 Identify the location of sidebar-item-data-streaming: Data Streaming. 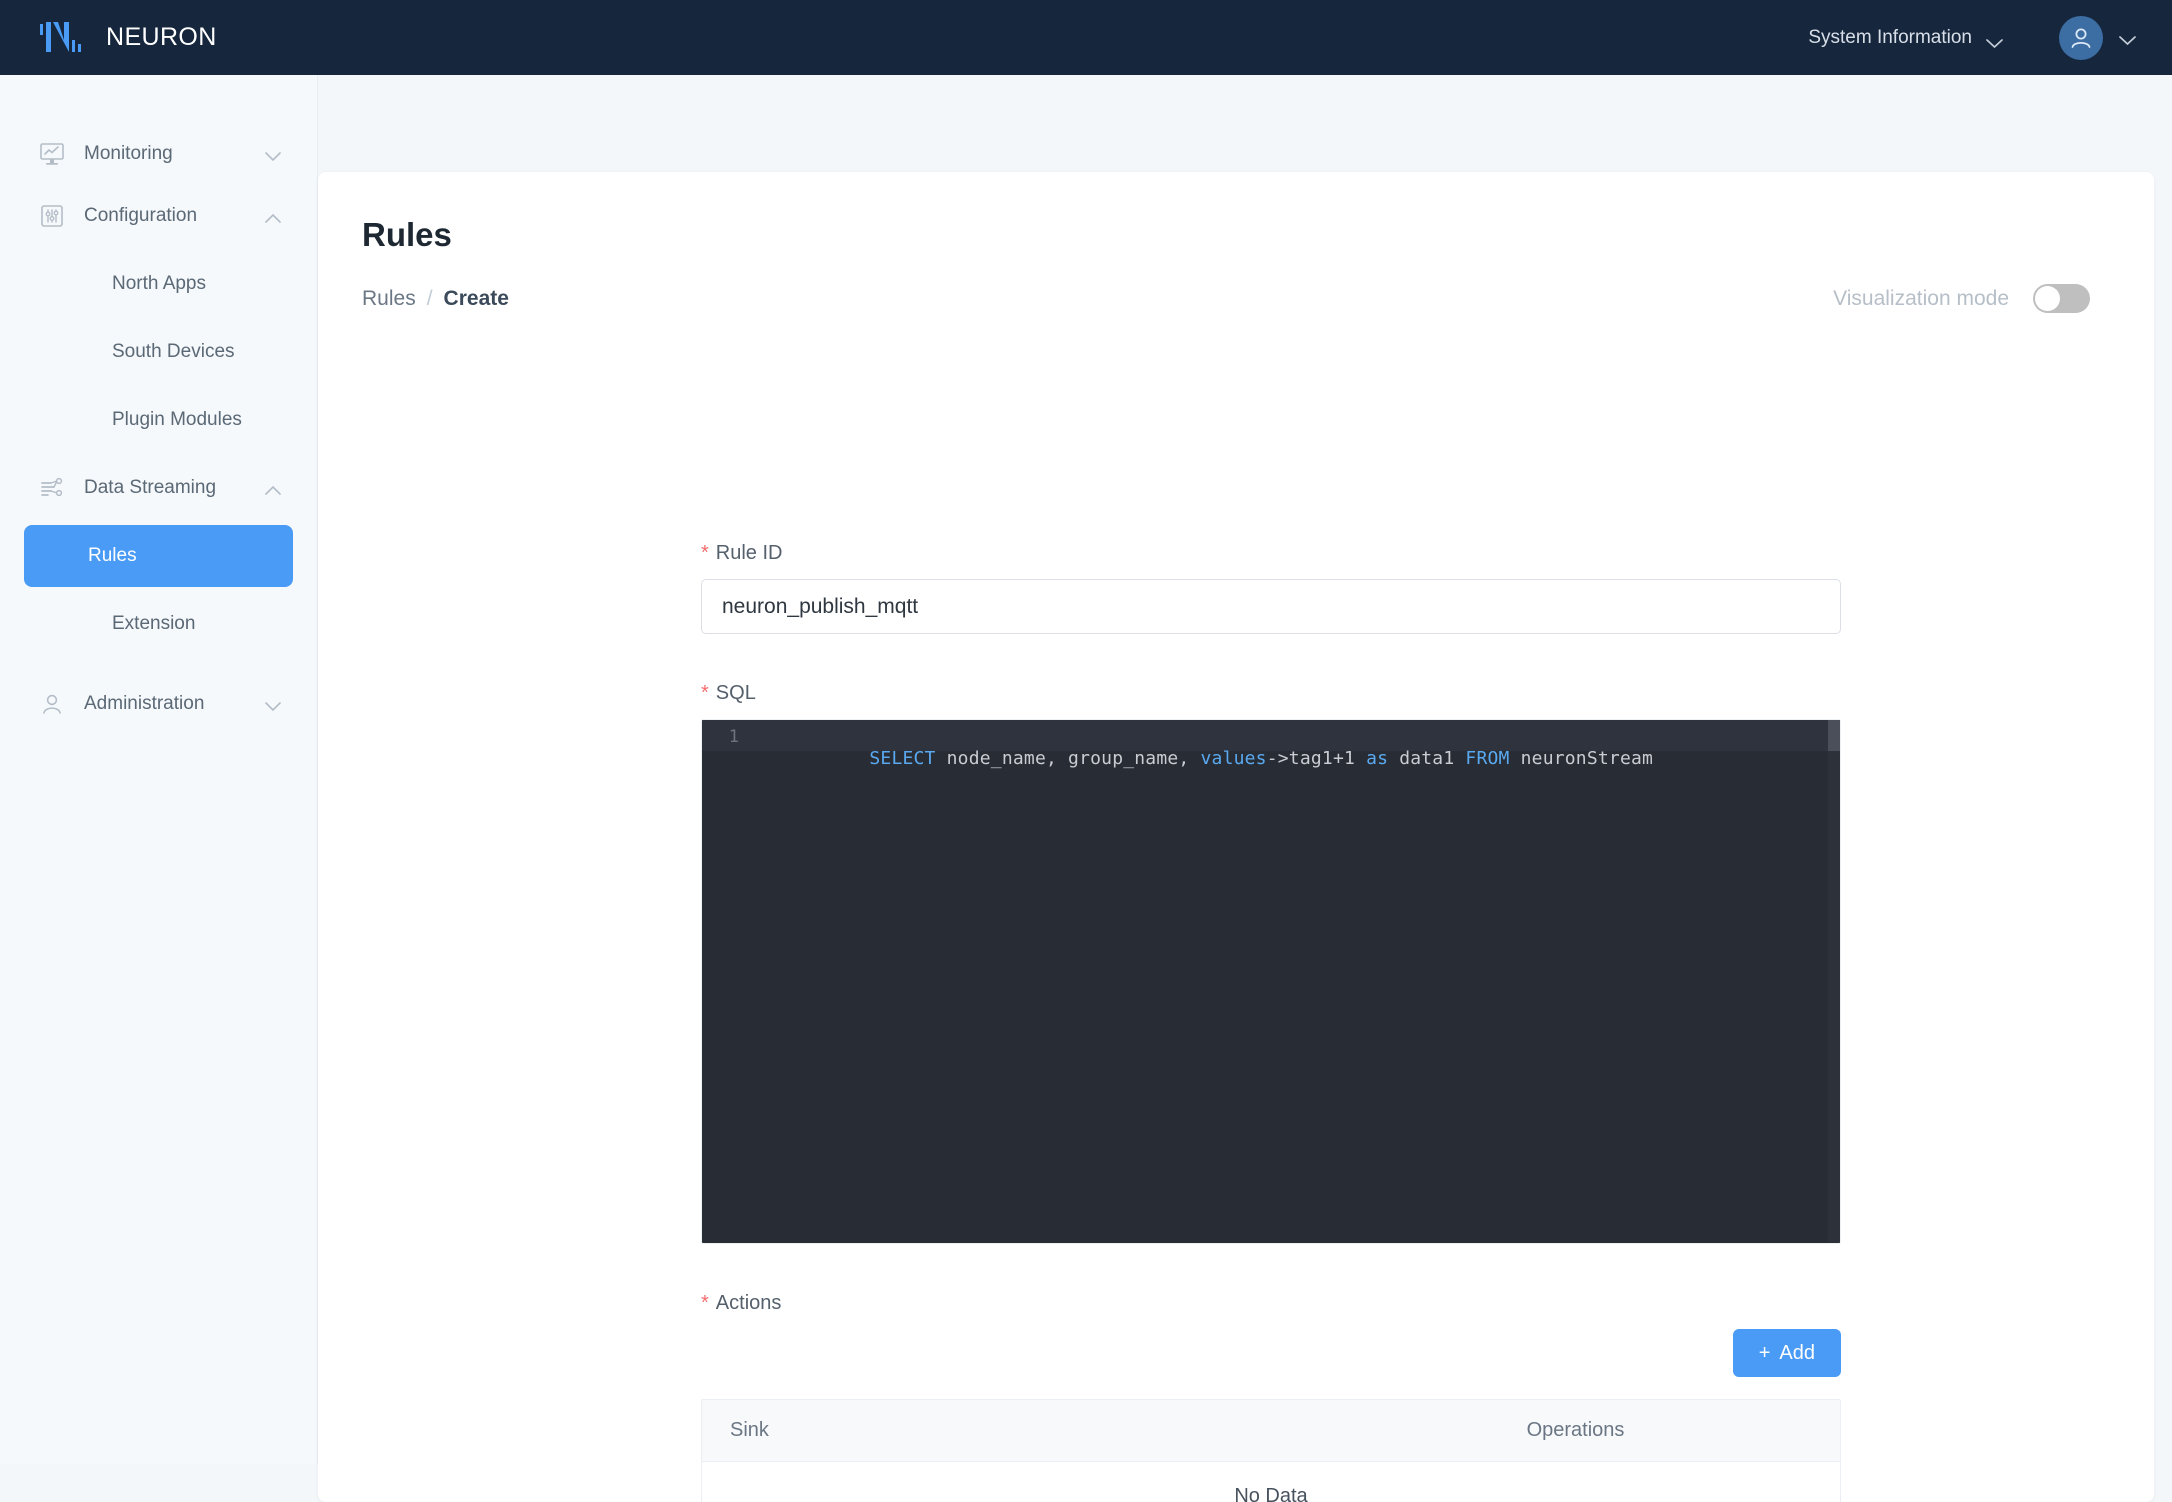
(158, 488).